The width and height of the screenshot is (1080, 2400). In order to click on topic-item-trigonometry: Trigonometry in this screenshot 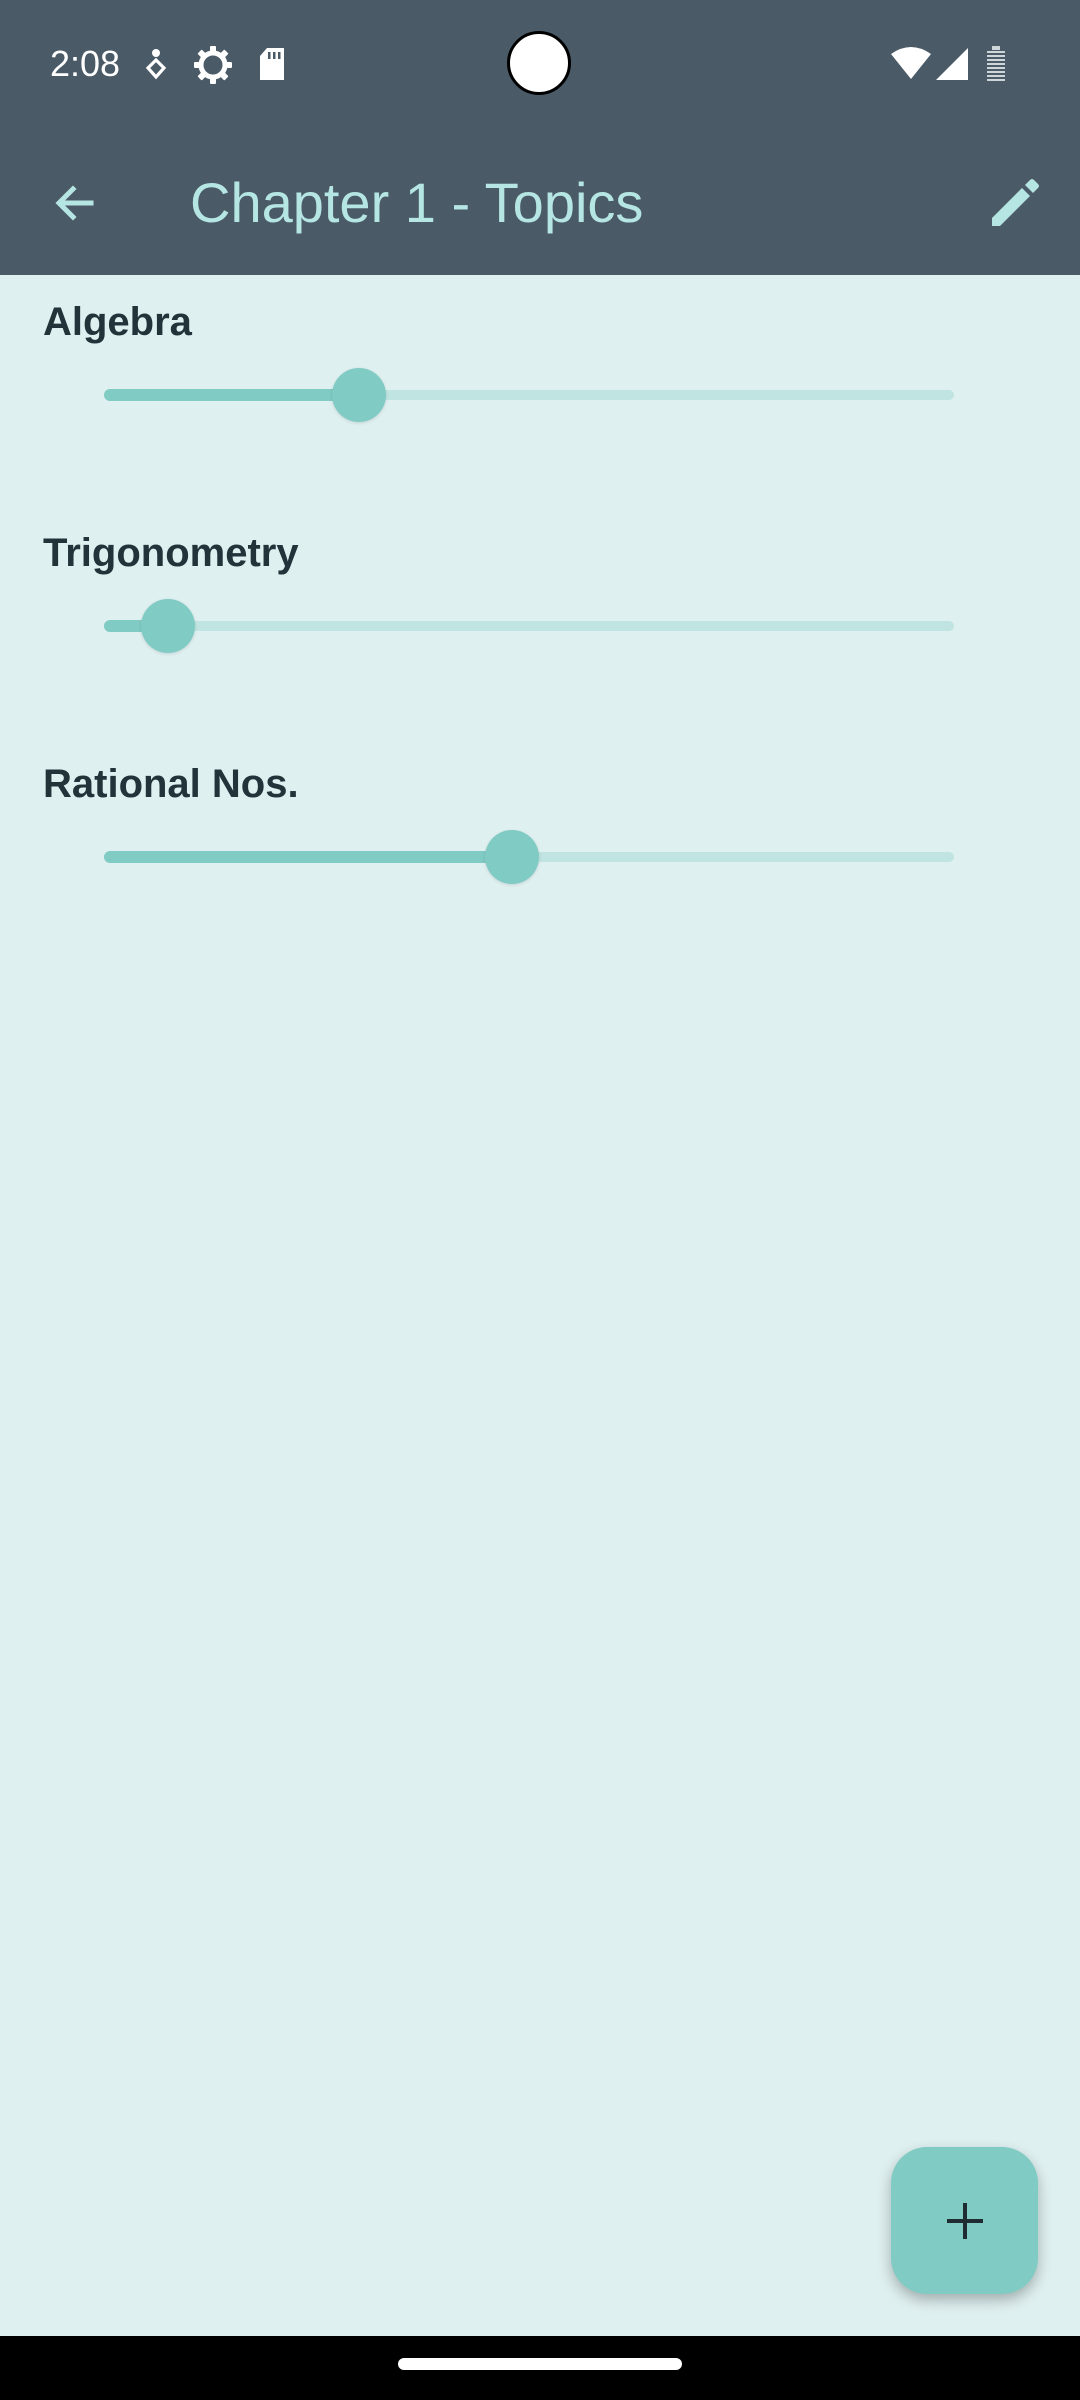, I will do `click(540, 621)`.